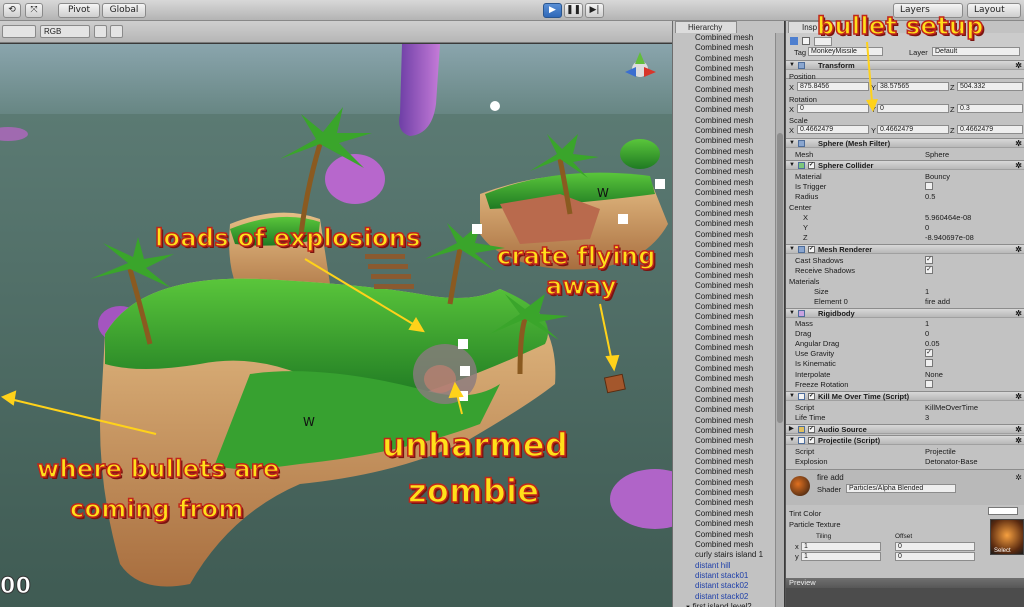 This screenshot has width=1024, height=607. Describe the element at coordinates (1003, 511) in the screenshot. I see `tint-color-swatch` at that location.